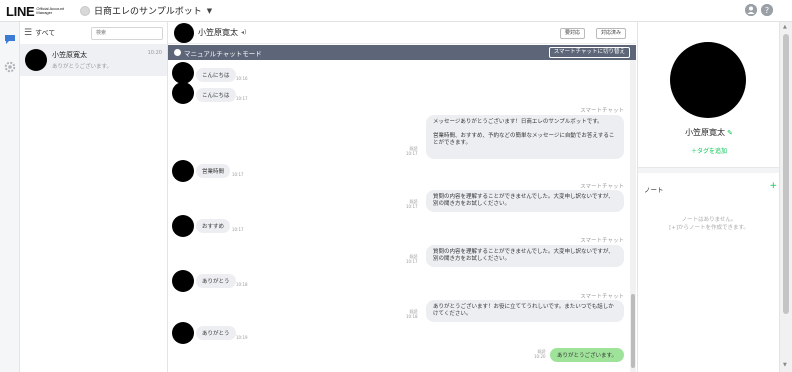 This screenshot has height=372, width=792. I want to click on timestamp: 10:20, so click(154, 53).